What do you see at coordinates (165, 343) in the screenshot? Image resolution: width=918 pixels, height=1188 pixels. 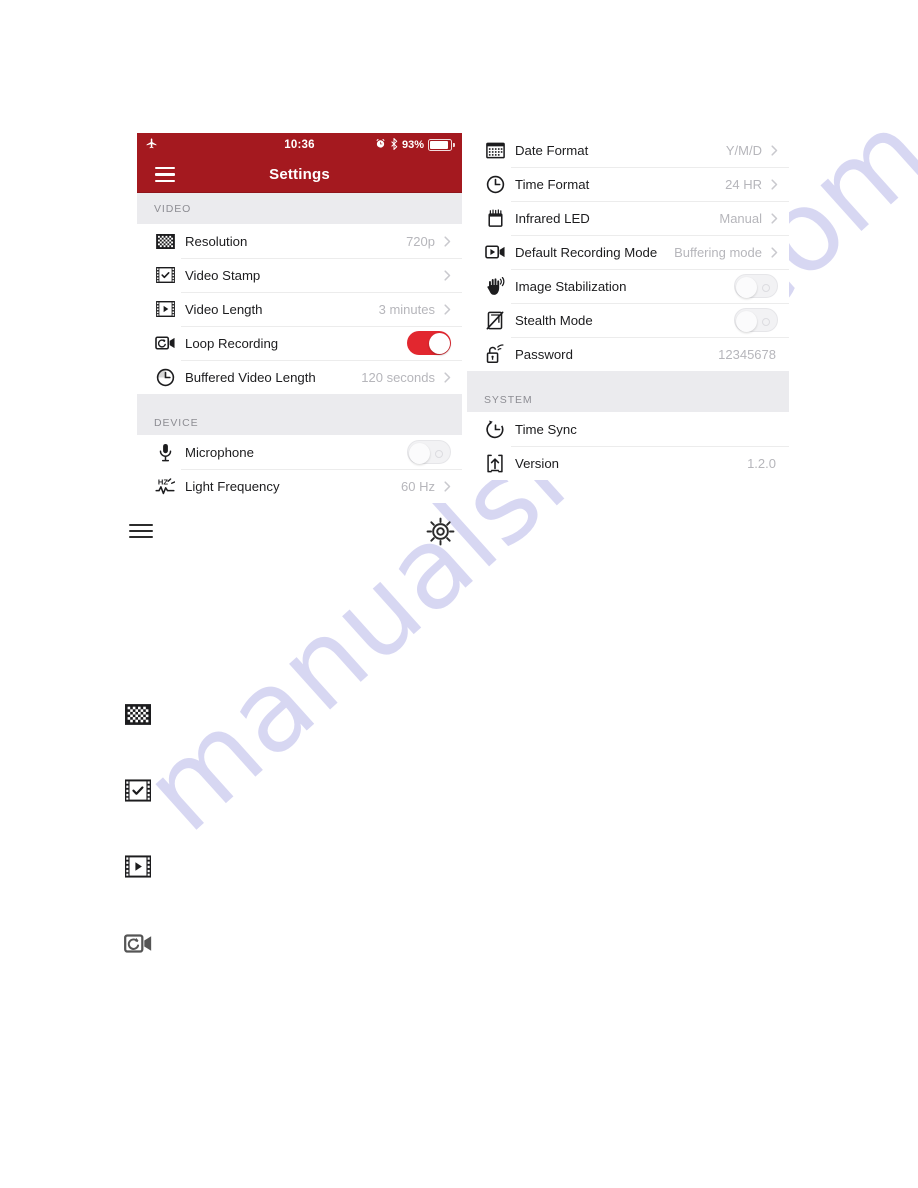 I see `camera-loop-icon` at bounding box center [165, 343].